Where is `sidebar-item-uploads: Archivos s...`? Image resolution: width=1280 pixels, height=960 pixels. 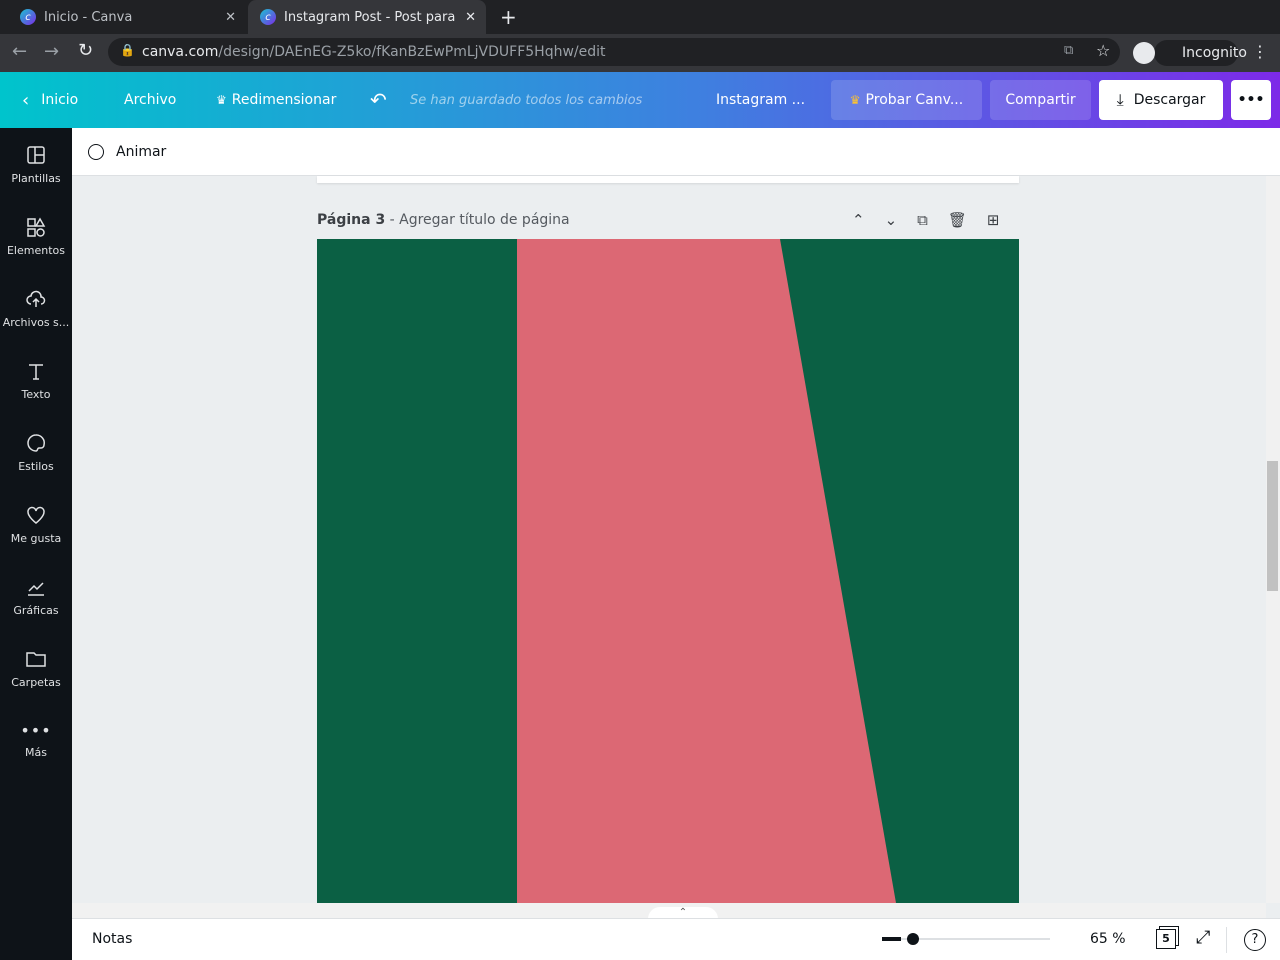 sidebar-item-uploads: Archivos s... is located at coordinates (36, 308).